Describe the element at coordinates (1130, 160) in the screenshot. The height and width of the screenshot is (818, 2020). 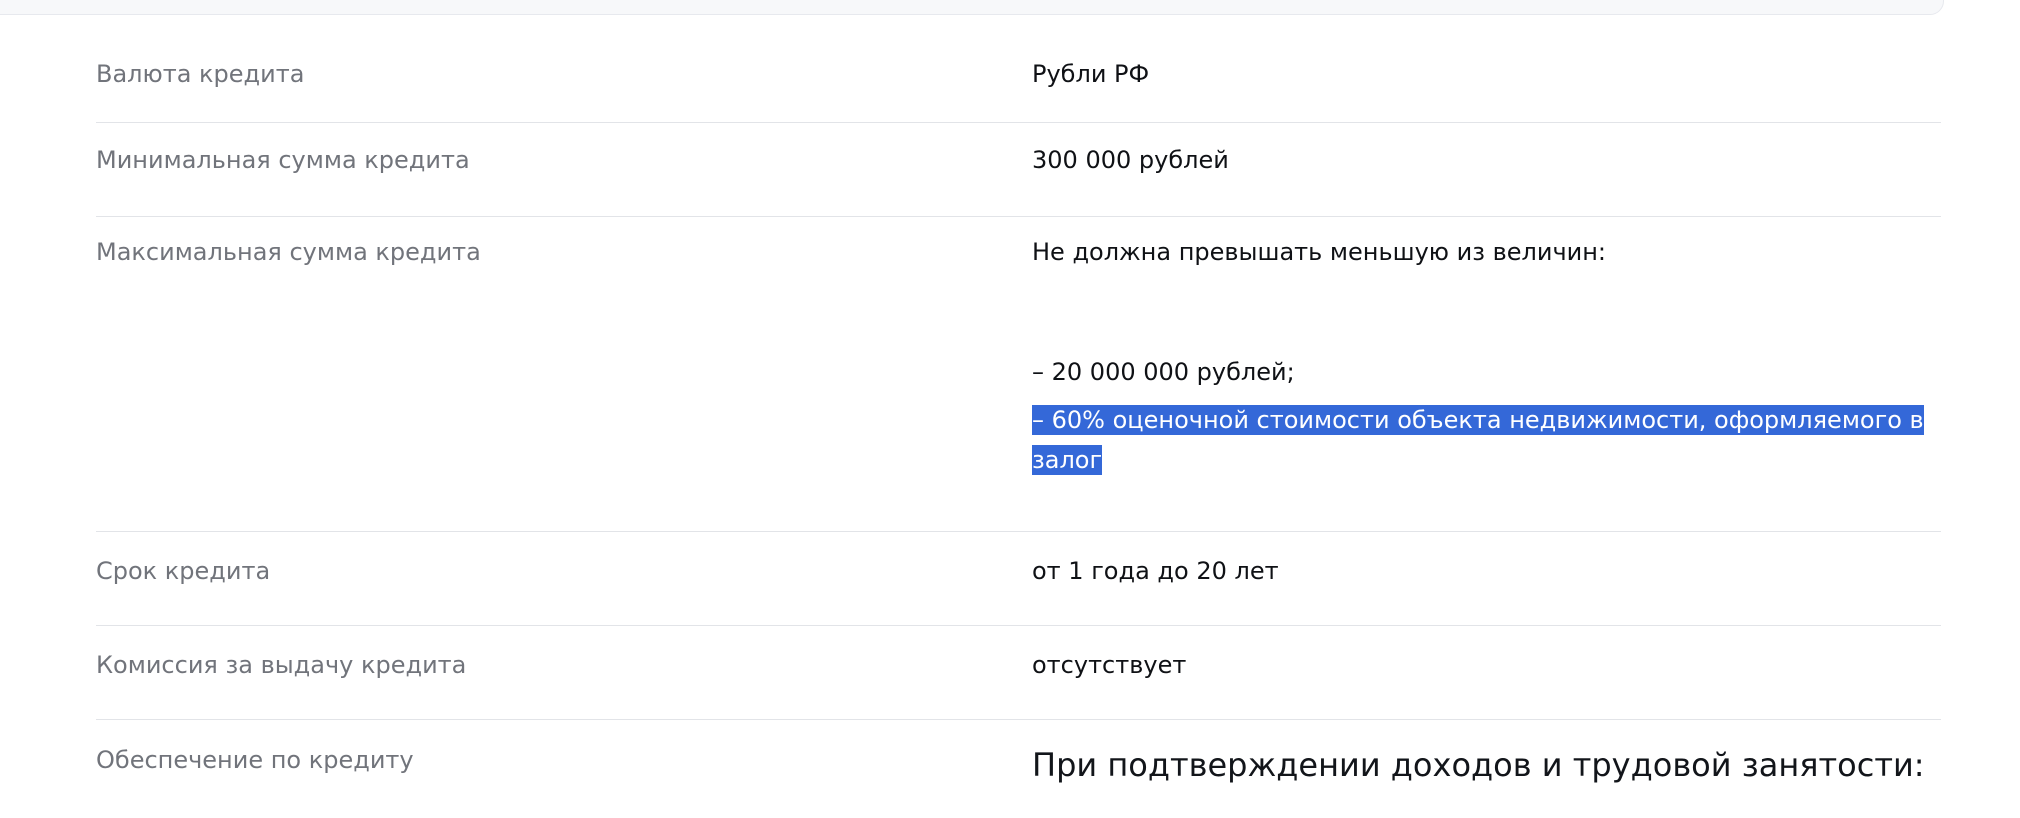
I see `row-value-min-amount: 300 000 рублей` at that location.